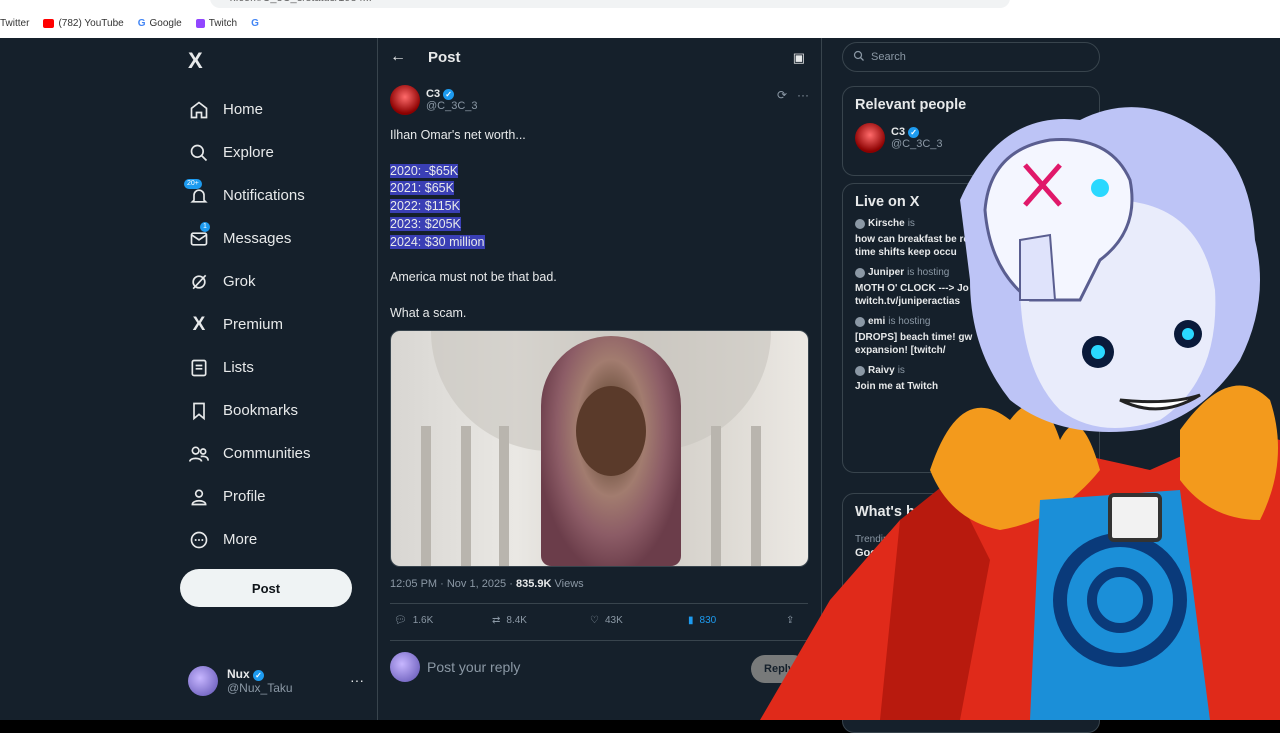 Image resolution: width=1280 pixels, height=733 pixels. I want to click on nav-label: Profile, so click(244, 496).